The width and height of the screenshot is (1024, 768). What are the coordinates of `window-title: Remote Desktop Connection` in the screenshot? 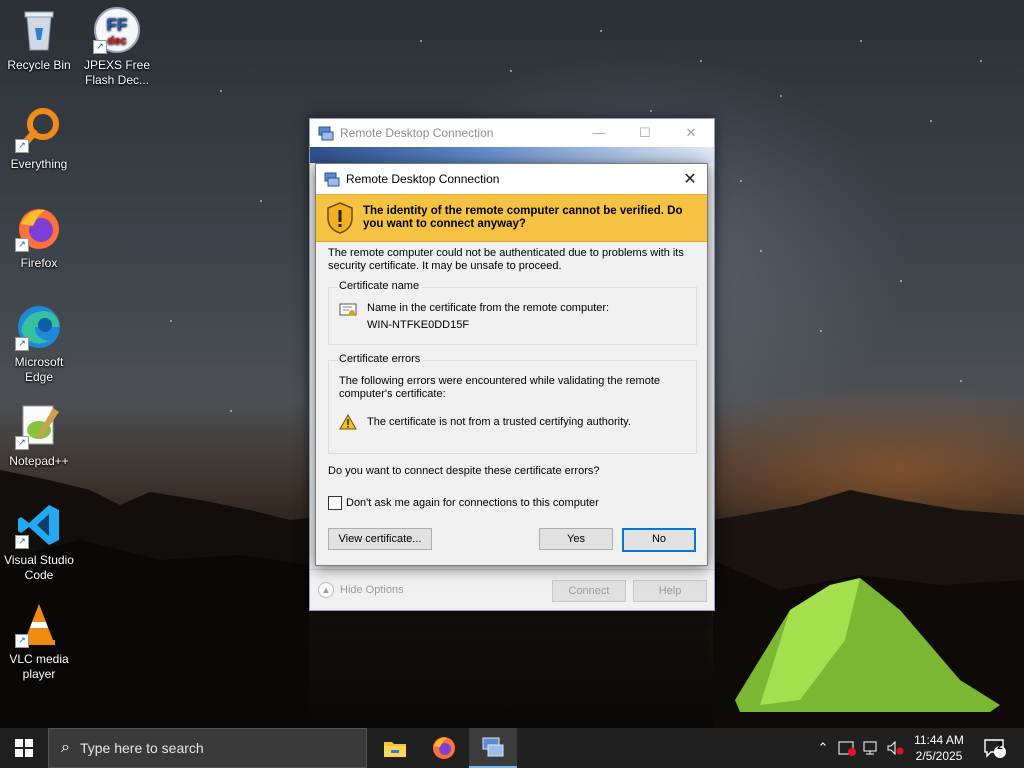 It's located at (417, 133).